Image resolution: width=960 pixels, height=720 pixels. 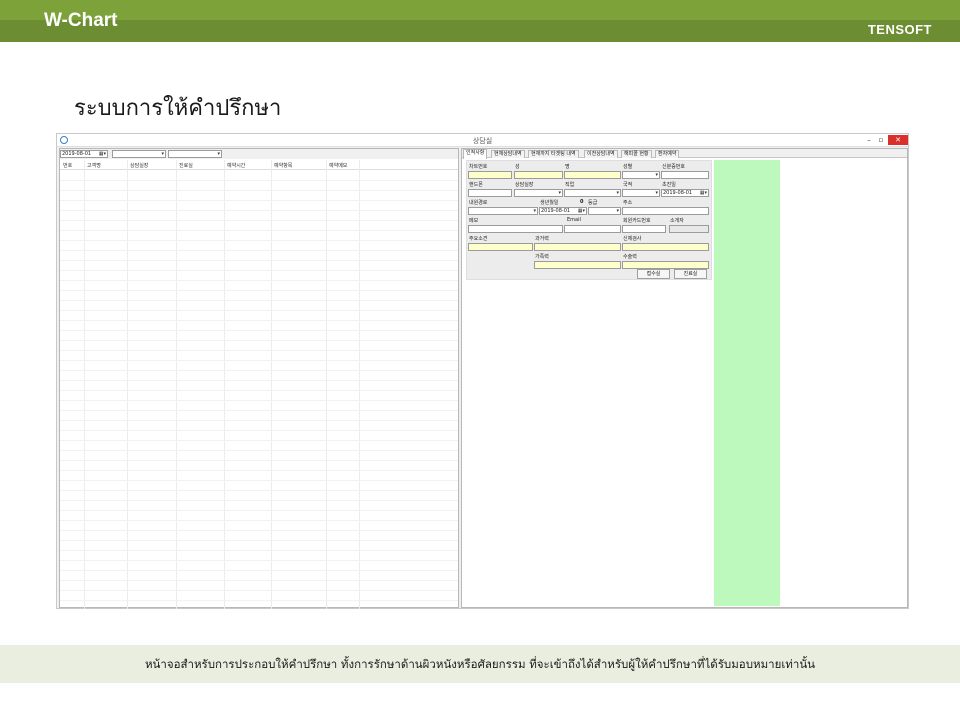 What do you see at coordinates (653, 274) in the screenshot?
I see `reception-button: 접수실` at bounding box center [653, 274].